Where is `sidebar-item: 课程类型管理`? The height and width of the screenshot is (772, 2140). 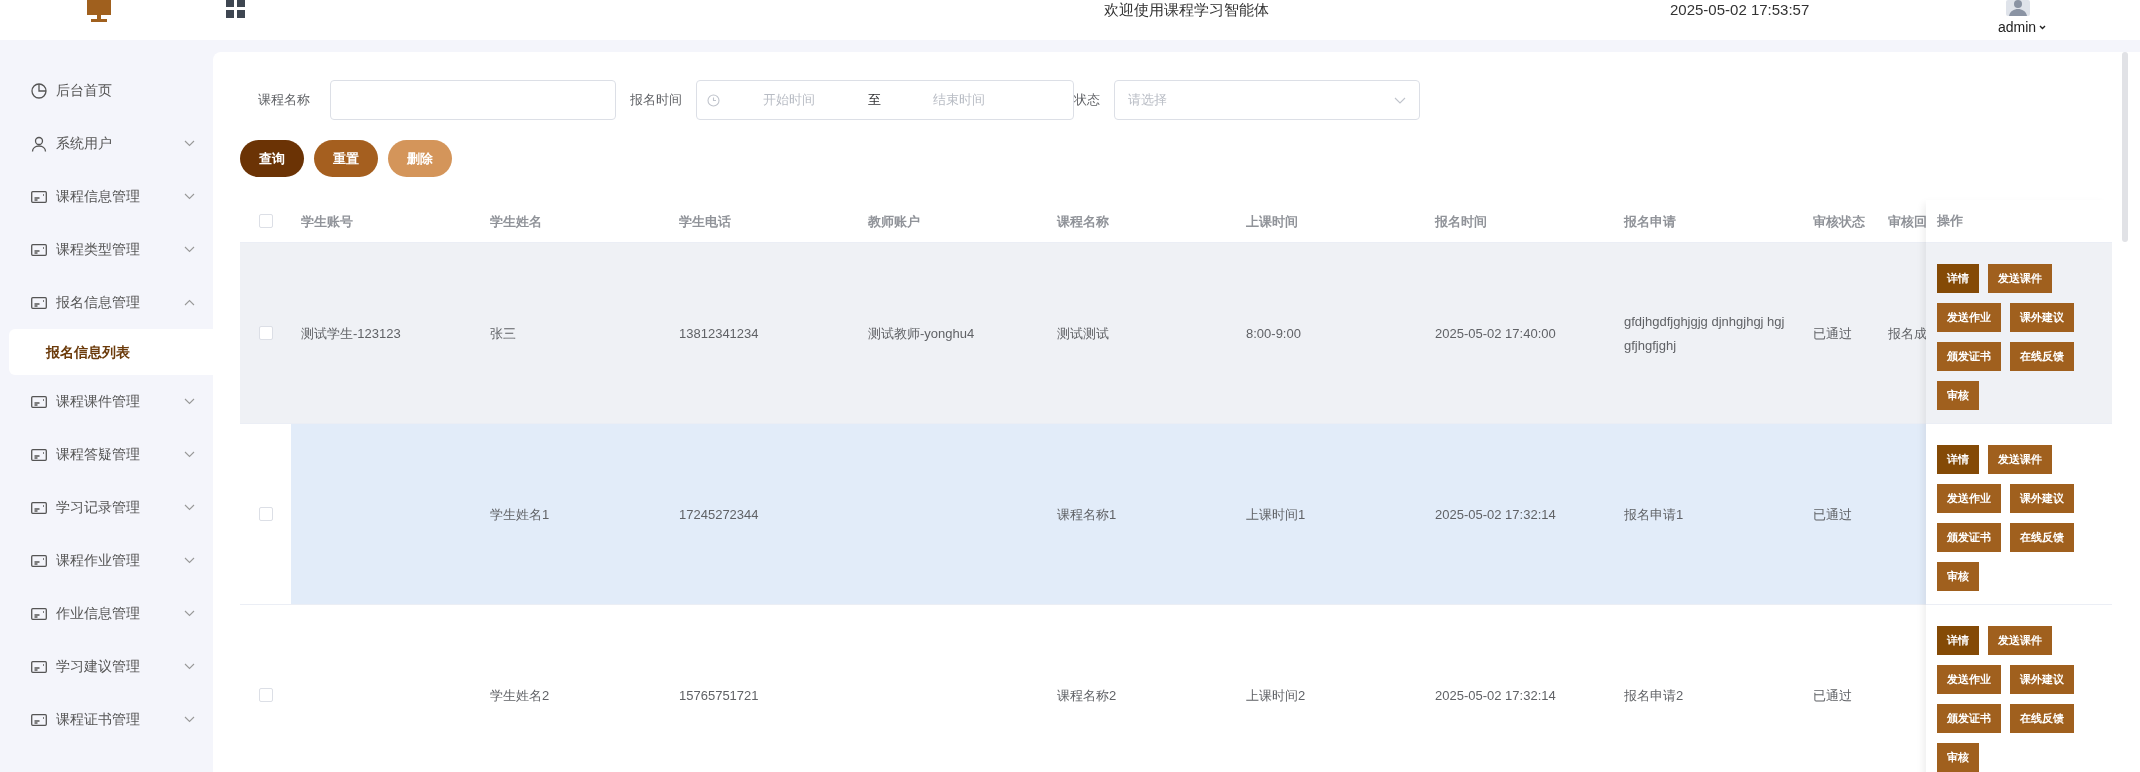 sidebar-item: 课程类型管理 is located at coordinates (106, 249).